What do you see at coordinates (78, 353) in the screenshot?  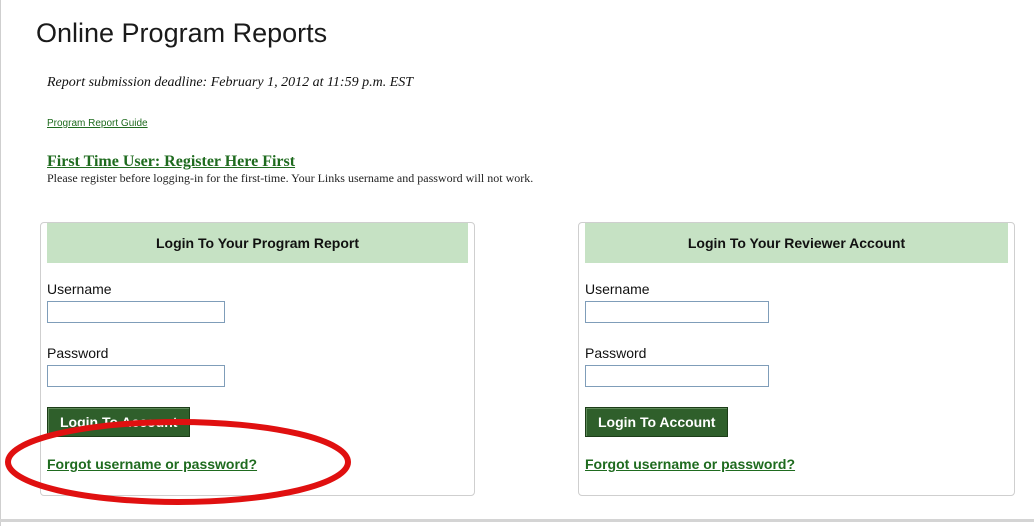 I see `program-password-label: Password` at bounding box center [78, 353].